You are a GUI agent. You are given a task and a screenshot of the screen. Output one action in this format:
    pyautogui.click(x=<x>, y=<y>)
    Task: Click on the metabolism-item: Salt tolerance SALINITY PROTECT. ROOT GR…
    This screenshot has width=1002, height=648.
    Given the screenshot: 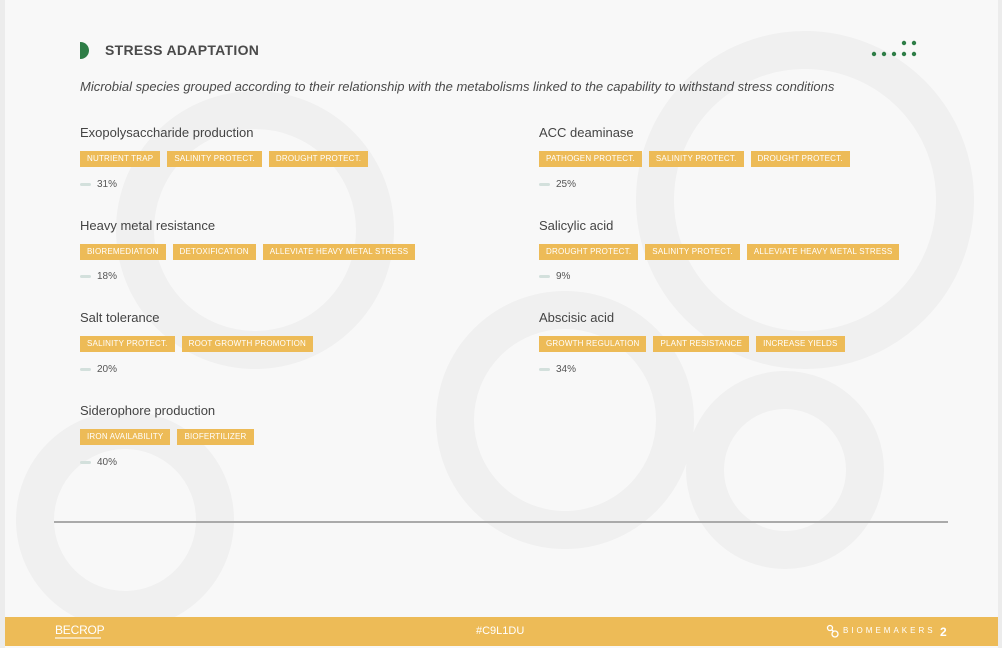 What is the action you would take?
    pyautogui.click(x=300, y=355)
    